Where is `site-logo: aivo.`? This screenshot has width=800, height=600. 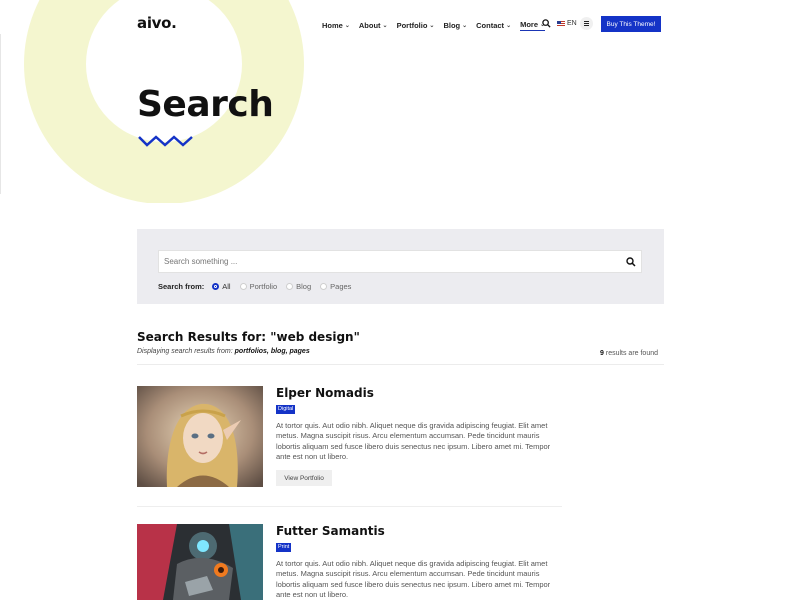
site-logo: aivo. is located at coordinates (157, 23).